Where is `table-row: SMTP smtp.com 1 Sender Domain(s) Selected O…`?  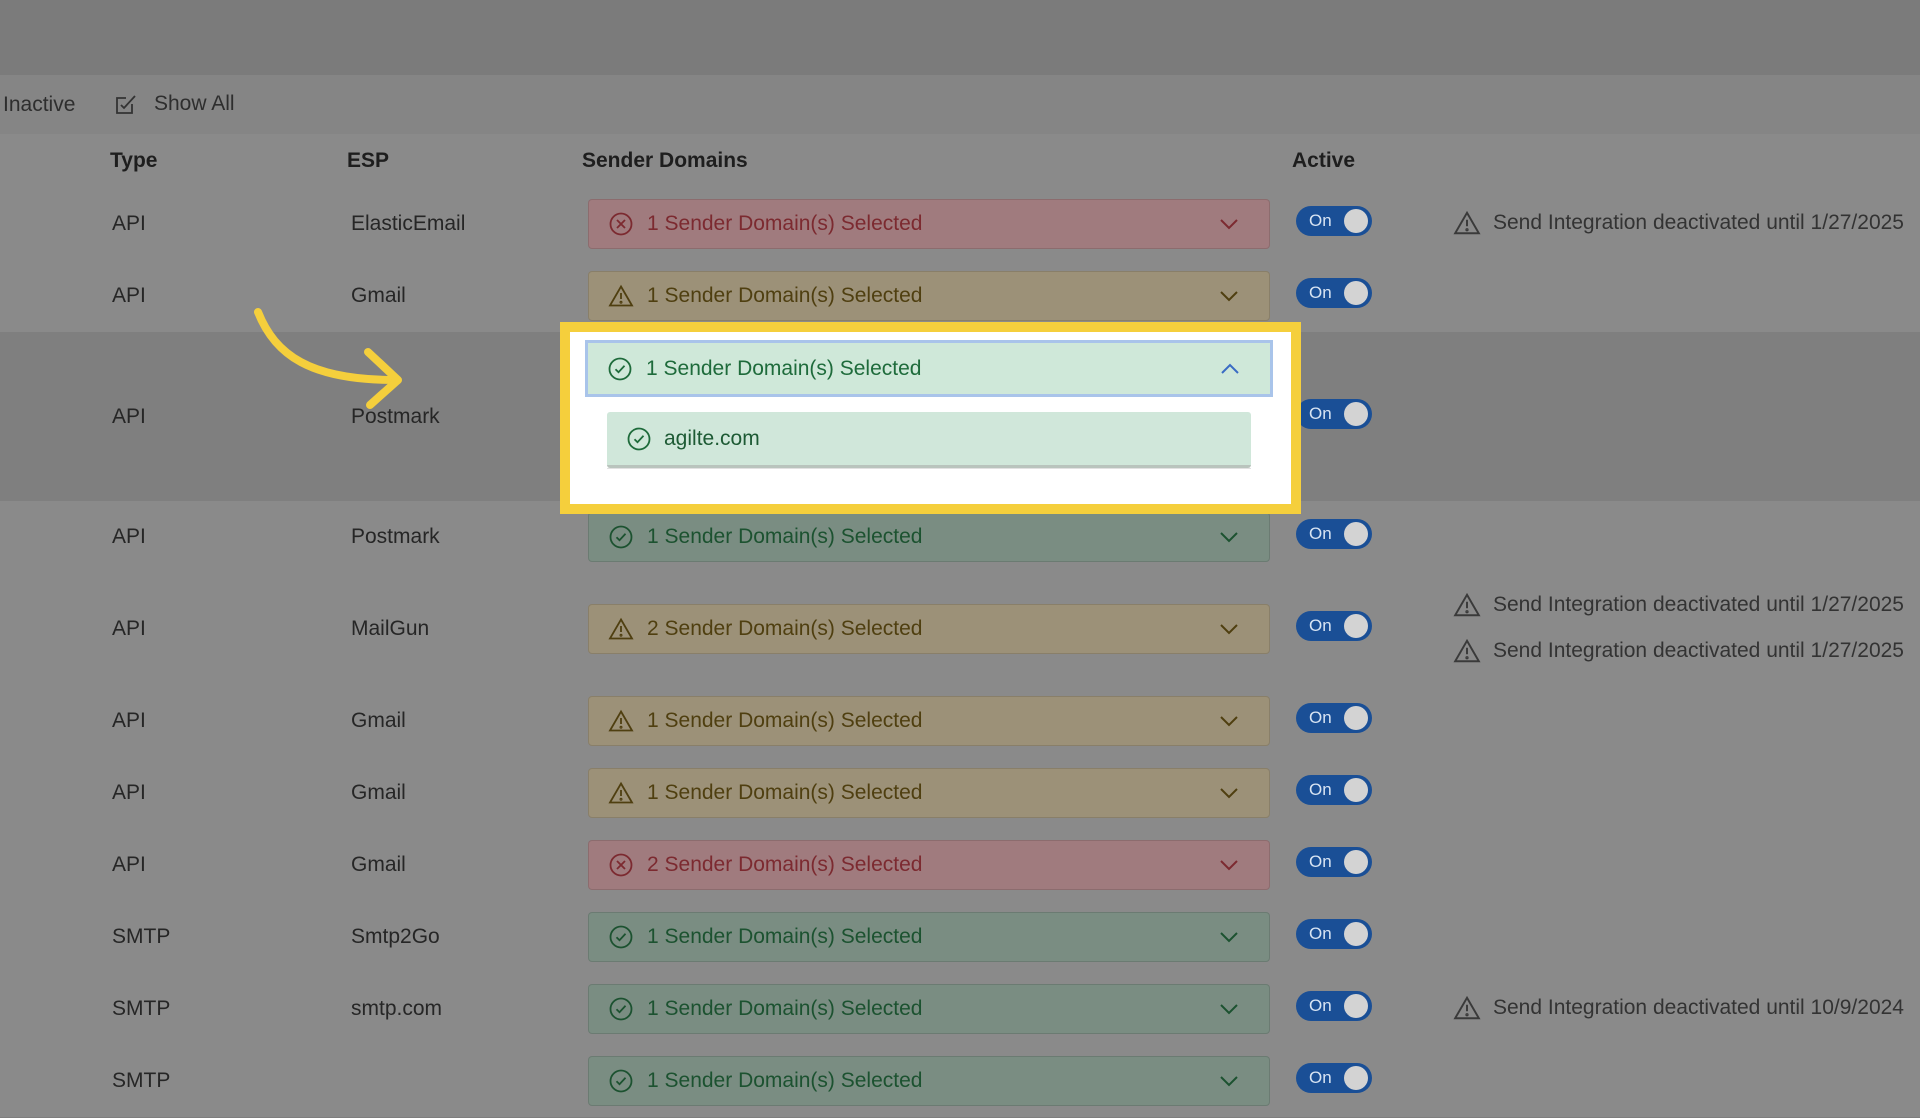 table-row: SMTP smtp.com 1 Sender Domain(s) Selected O… is located at coordinates (960, 1009).